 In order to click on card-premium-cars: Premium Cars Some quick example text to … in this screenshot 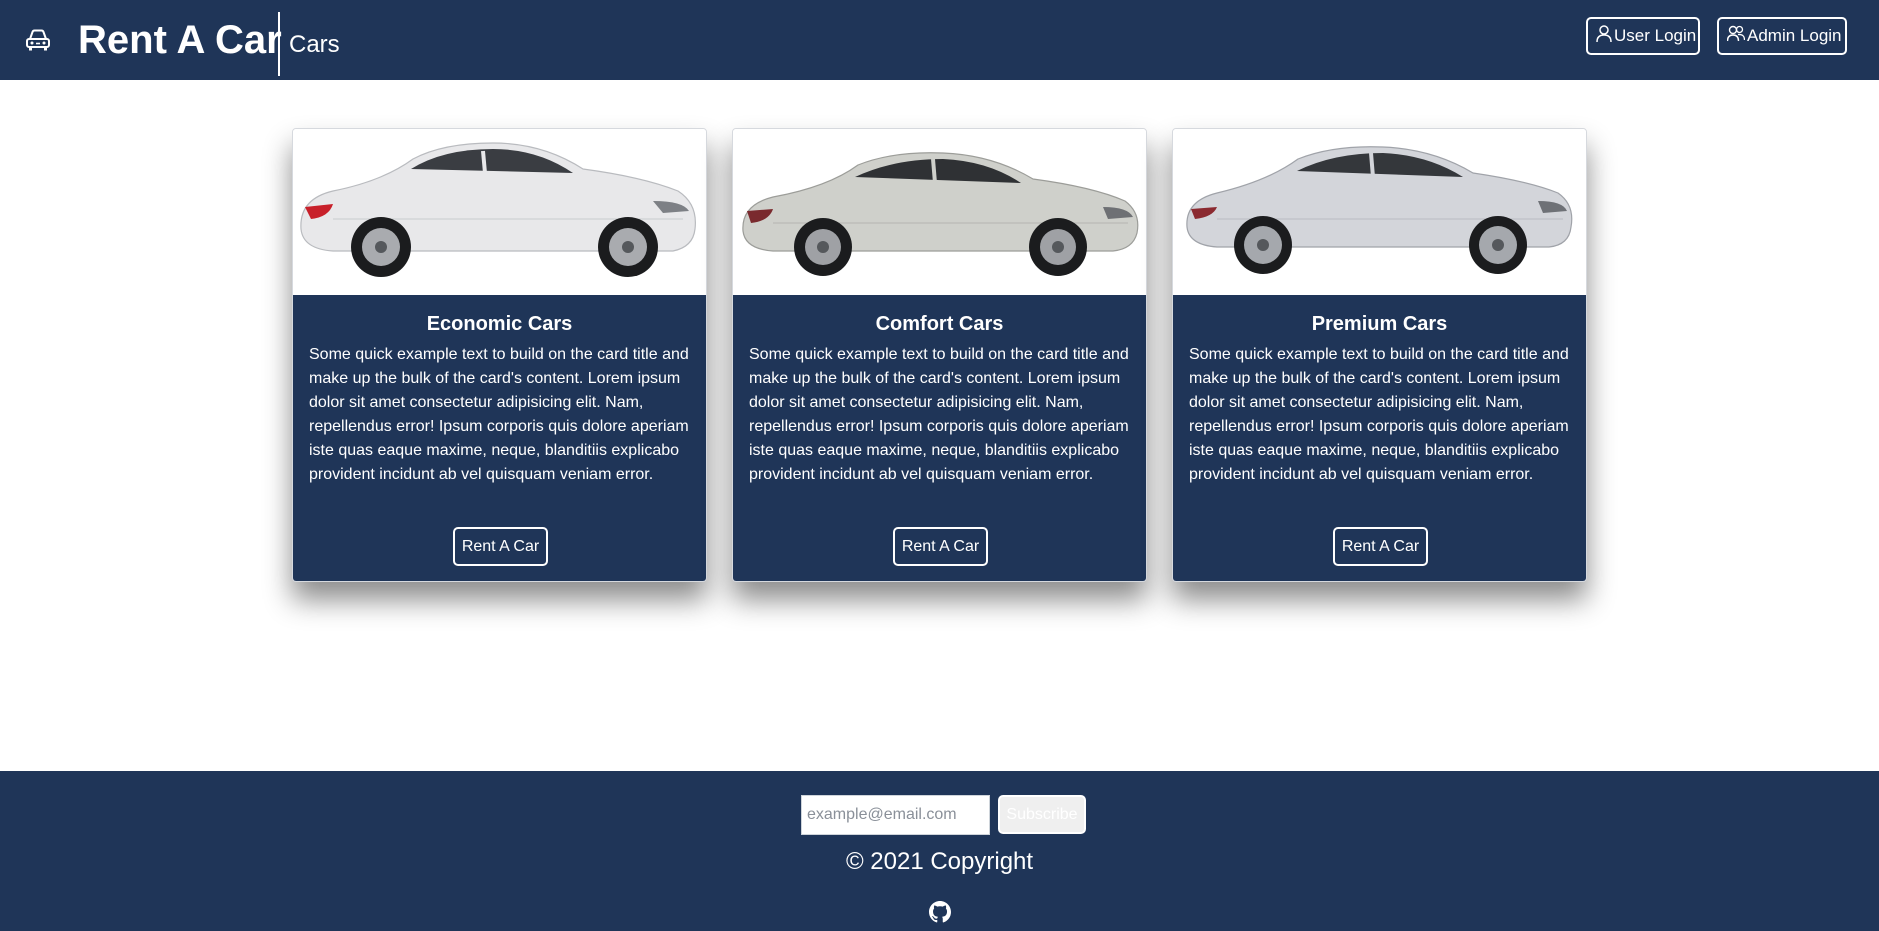, I will do `click(1379, 355)`.